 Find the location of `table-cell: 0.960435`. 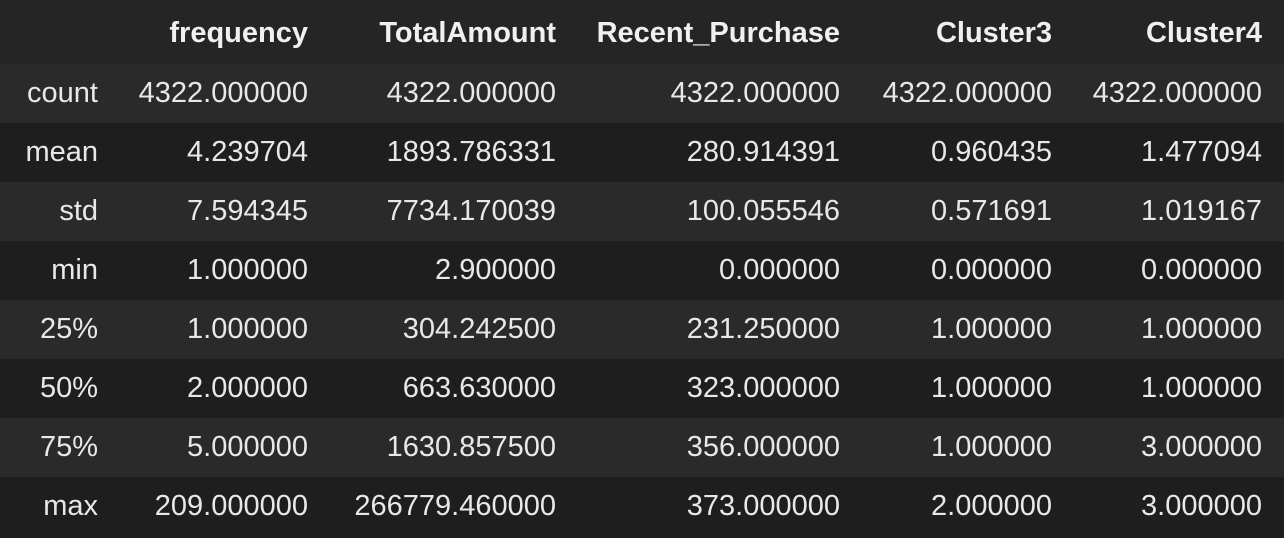

table-cell: 0.960435 is located at coordinates (991, 152).